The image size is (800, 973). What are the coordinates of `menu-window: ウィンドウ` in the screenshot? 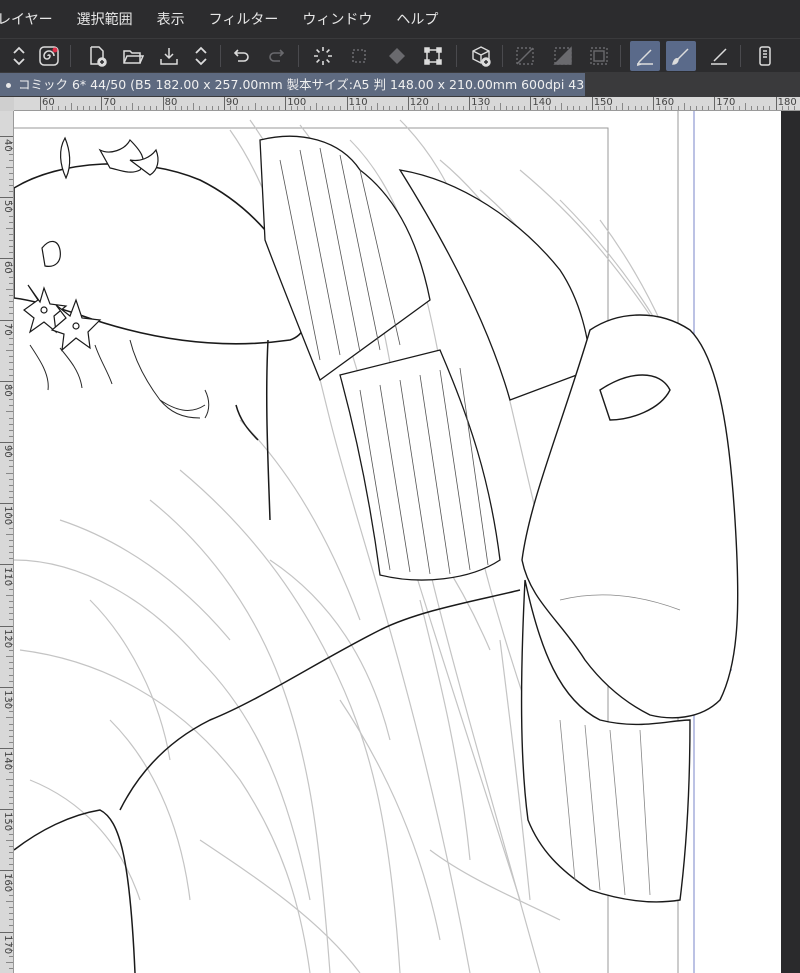 It's located at (337, 19).